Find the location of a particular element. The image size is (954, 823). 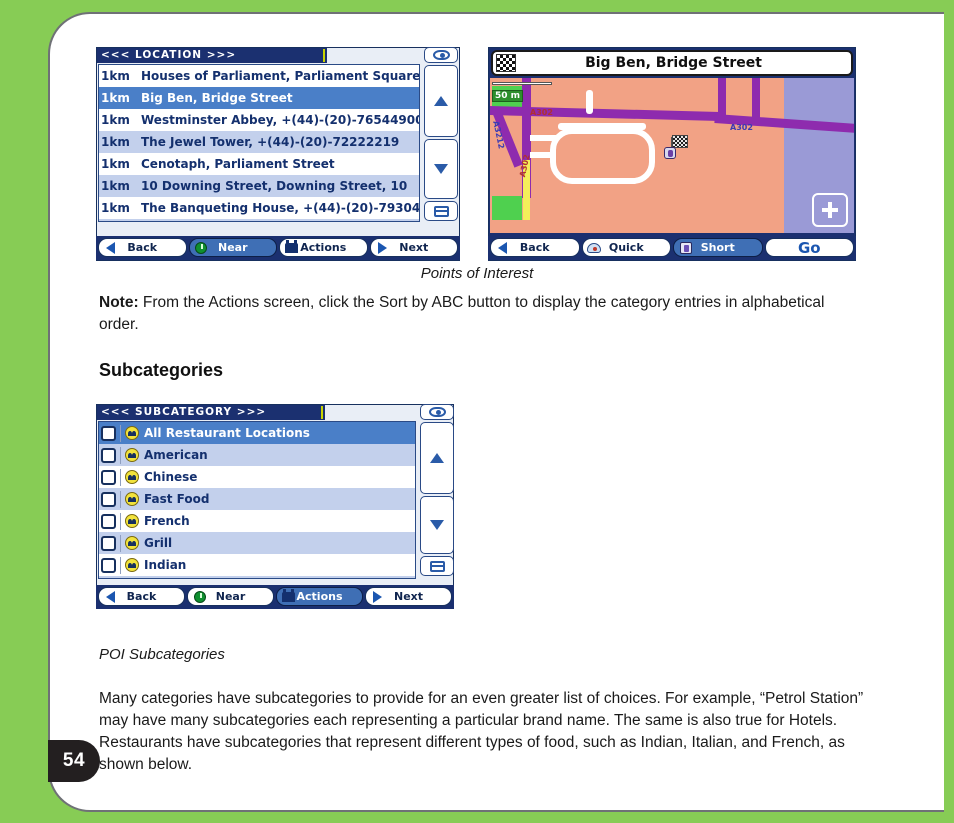

scroll-down-icon is located at coordinates (441, 169).